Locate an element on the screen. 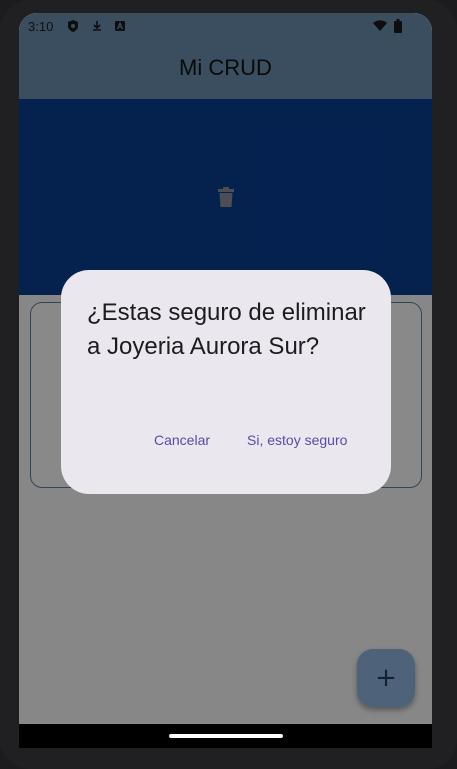 Image resolution: width=457 pixels, height=769 pixels. confirm-button: Si, estoy seguro is located at coordinates (297, 440).